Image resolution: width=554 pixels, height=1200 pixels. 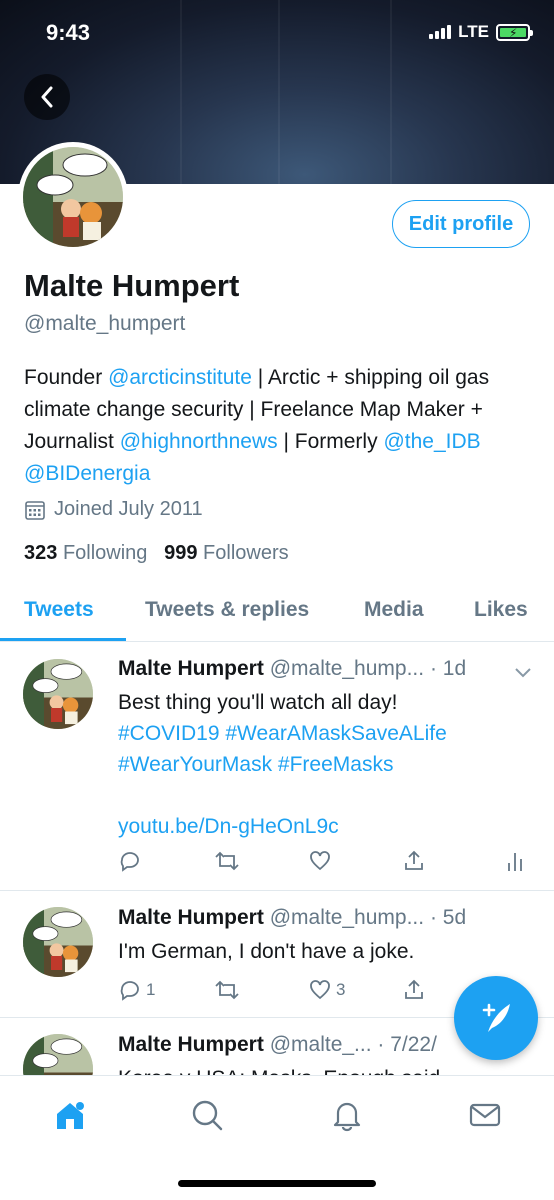 I want to click on notifications-icon, so click(x=347, y=1117).